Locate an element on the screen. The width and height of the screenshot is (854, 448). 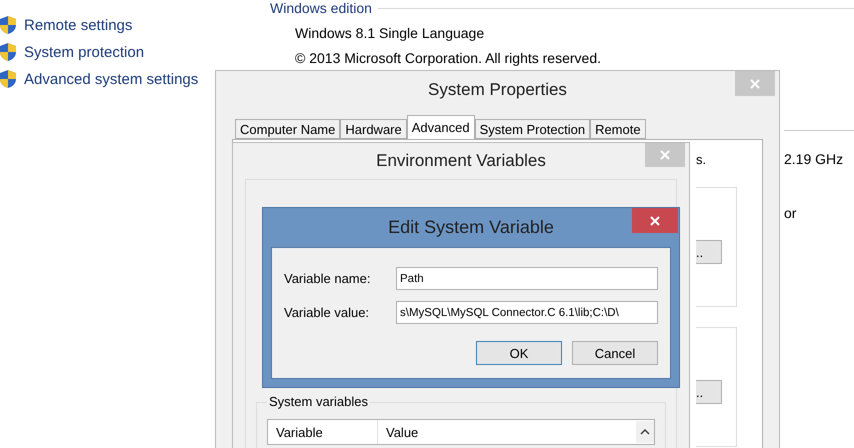
window-title: System Properties is located at coordinates (497, 90).